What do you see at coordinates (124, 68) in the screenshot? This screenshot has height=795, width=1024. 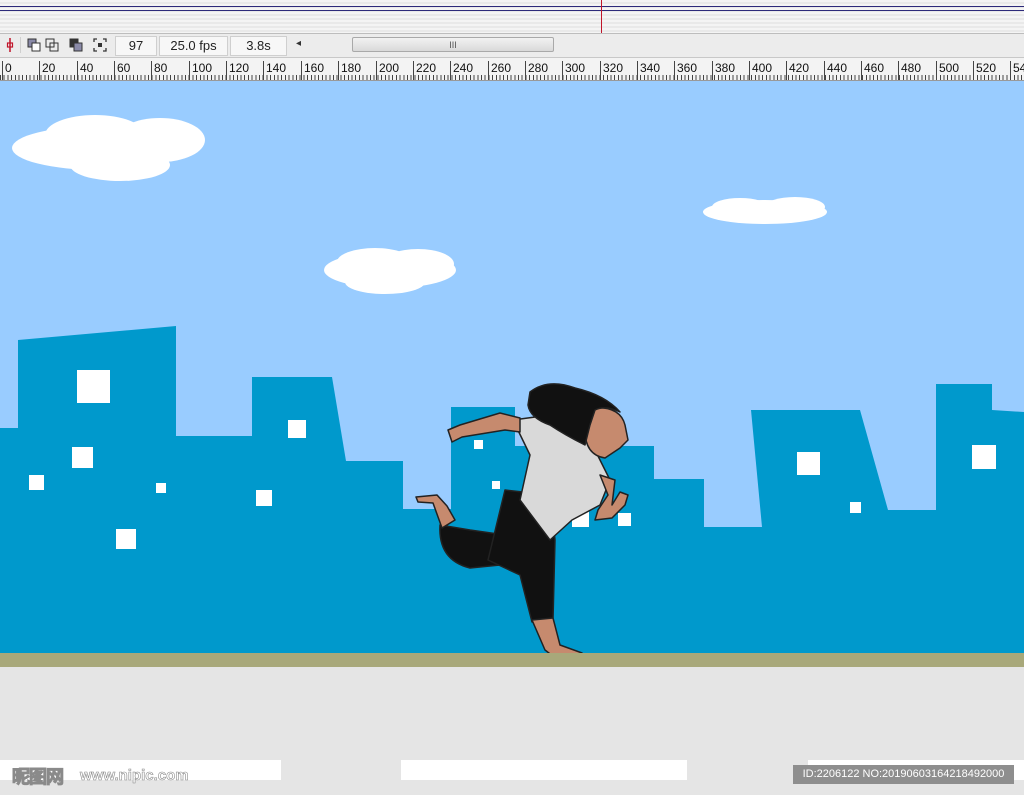 I see `ruler-label: 60` at bounding box center [124, 68].